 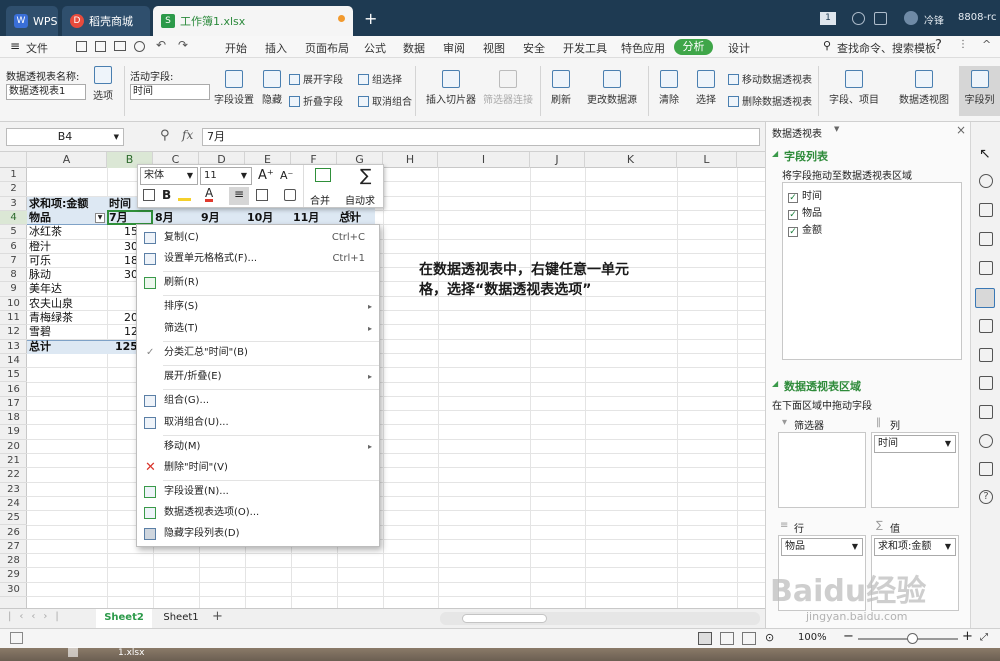 I want to click on font-size-select: 11 ▼, so click(x=226, y=176).